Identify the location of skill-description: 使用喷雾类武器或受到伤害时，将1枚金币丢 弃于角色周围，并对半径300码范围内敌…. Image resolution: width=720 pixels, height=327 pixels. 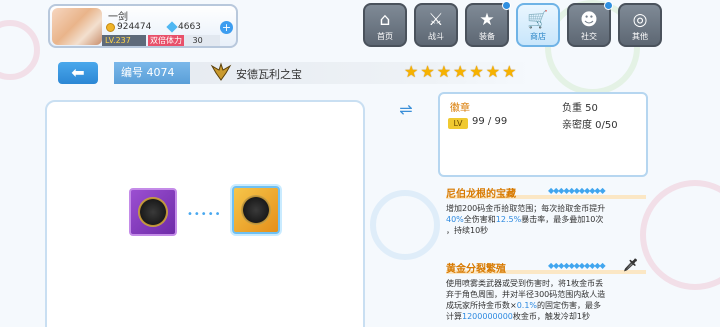
(546, 300).